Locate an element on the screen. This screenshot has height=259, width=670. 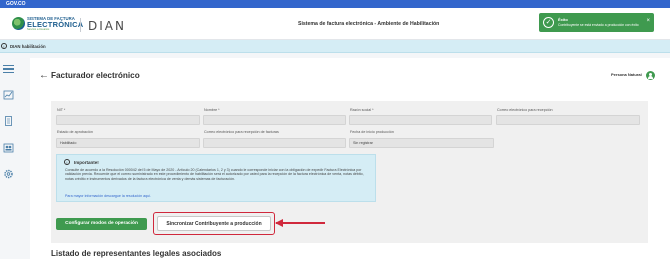
notice-title: Importante! is located at coordinates (86, 162).